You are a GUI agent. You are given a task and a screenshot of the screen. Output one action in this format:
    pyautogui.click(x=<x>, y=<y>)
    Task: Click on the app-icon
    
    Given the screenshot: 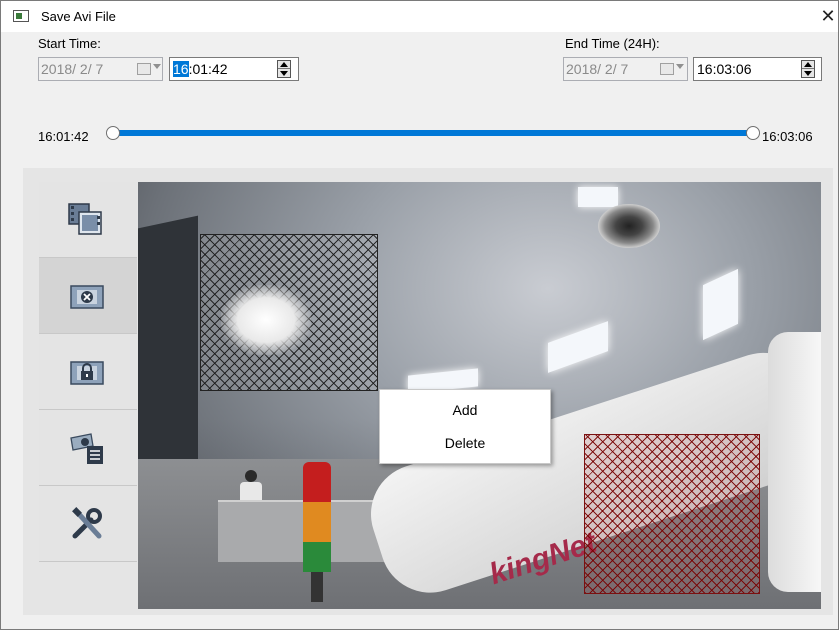 What is the action you would take?
    pyautogui.click(x=21, y=16)
    